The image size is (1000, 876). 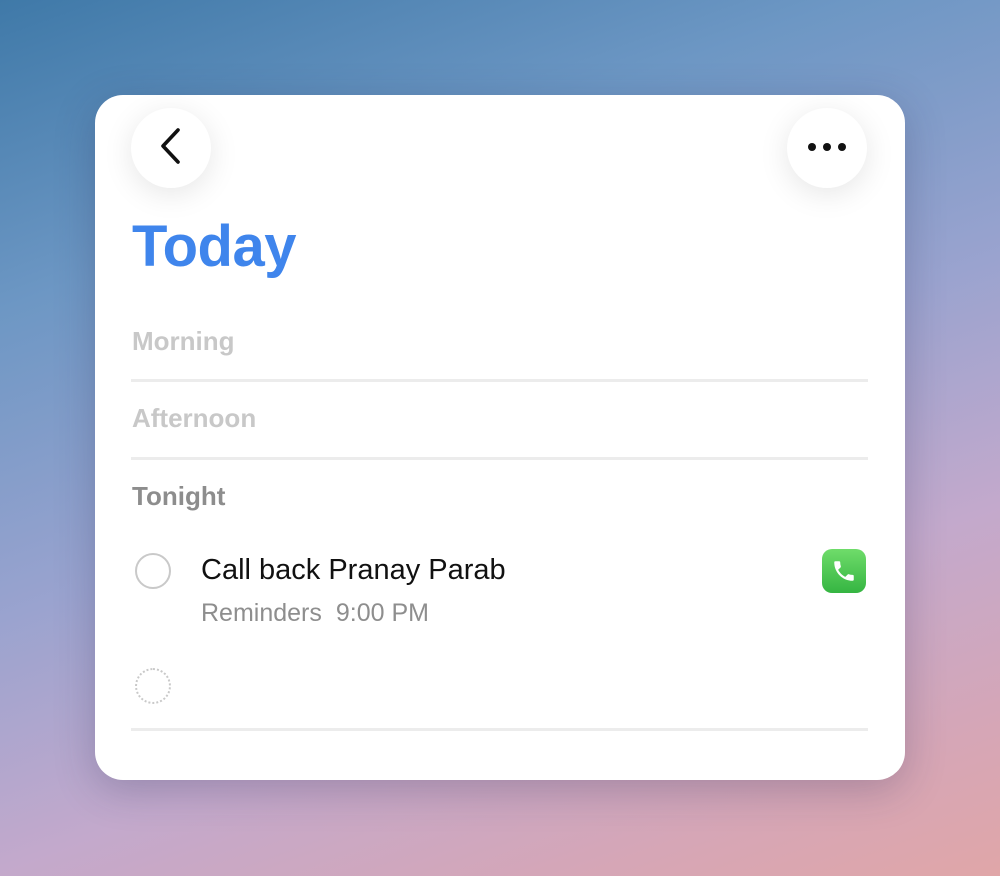 I want to click on new-task-placeholder-circle, so click(x=153, y=686).